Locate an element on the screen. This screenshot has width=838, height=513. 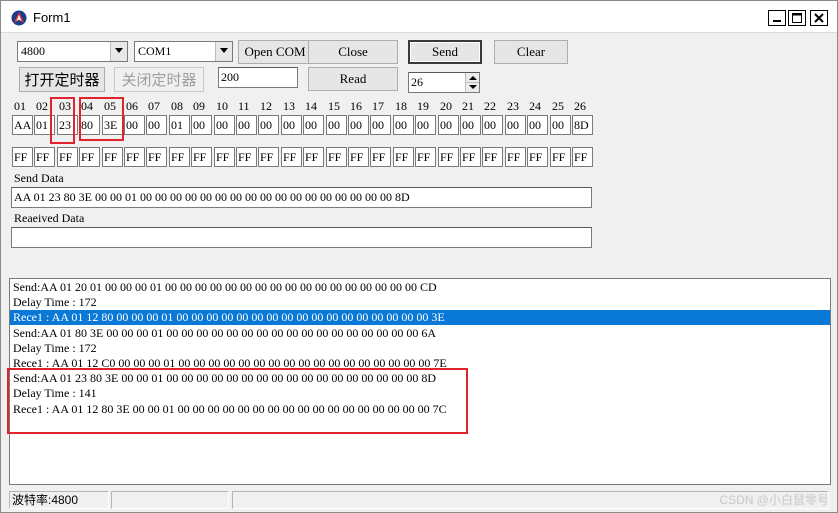
spin-buttons is located at coordinates (472, 82).